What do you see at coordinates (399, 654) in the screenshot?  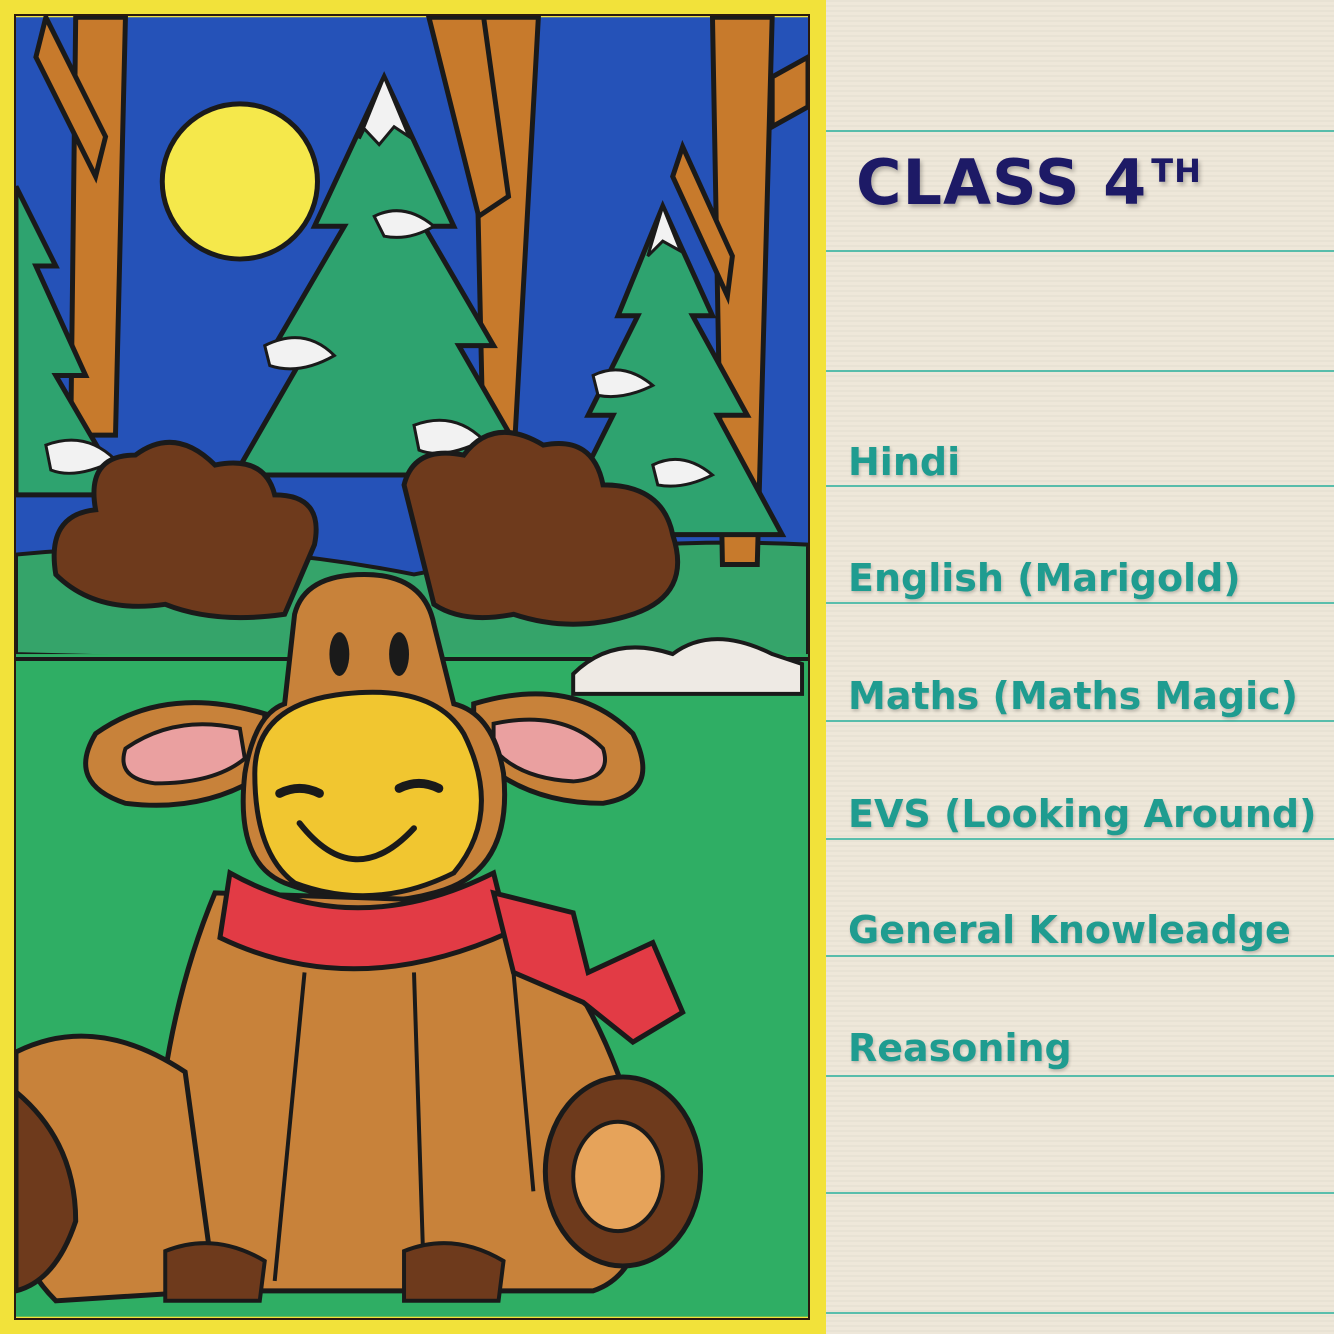 I see `eye-right` at bounding box center [399, 654].